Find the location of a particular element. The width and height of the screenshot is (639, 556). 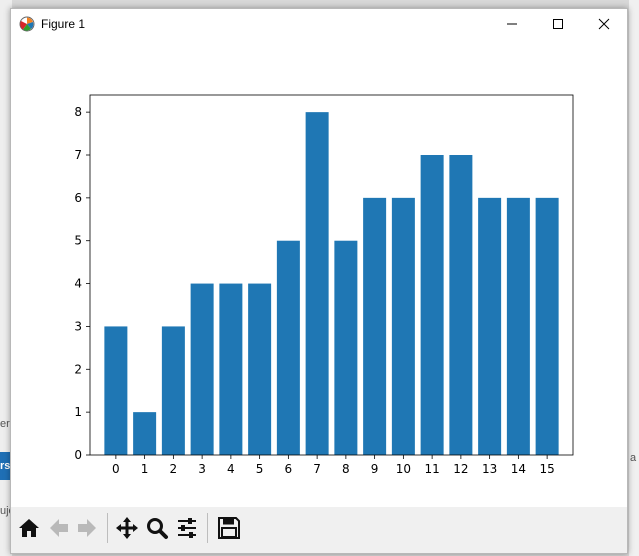

maximize-icon is located at coordinates (558, 24).